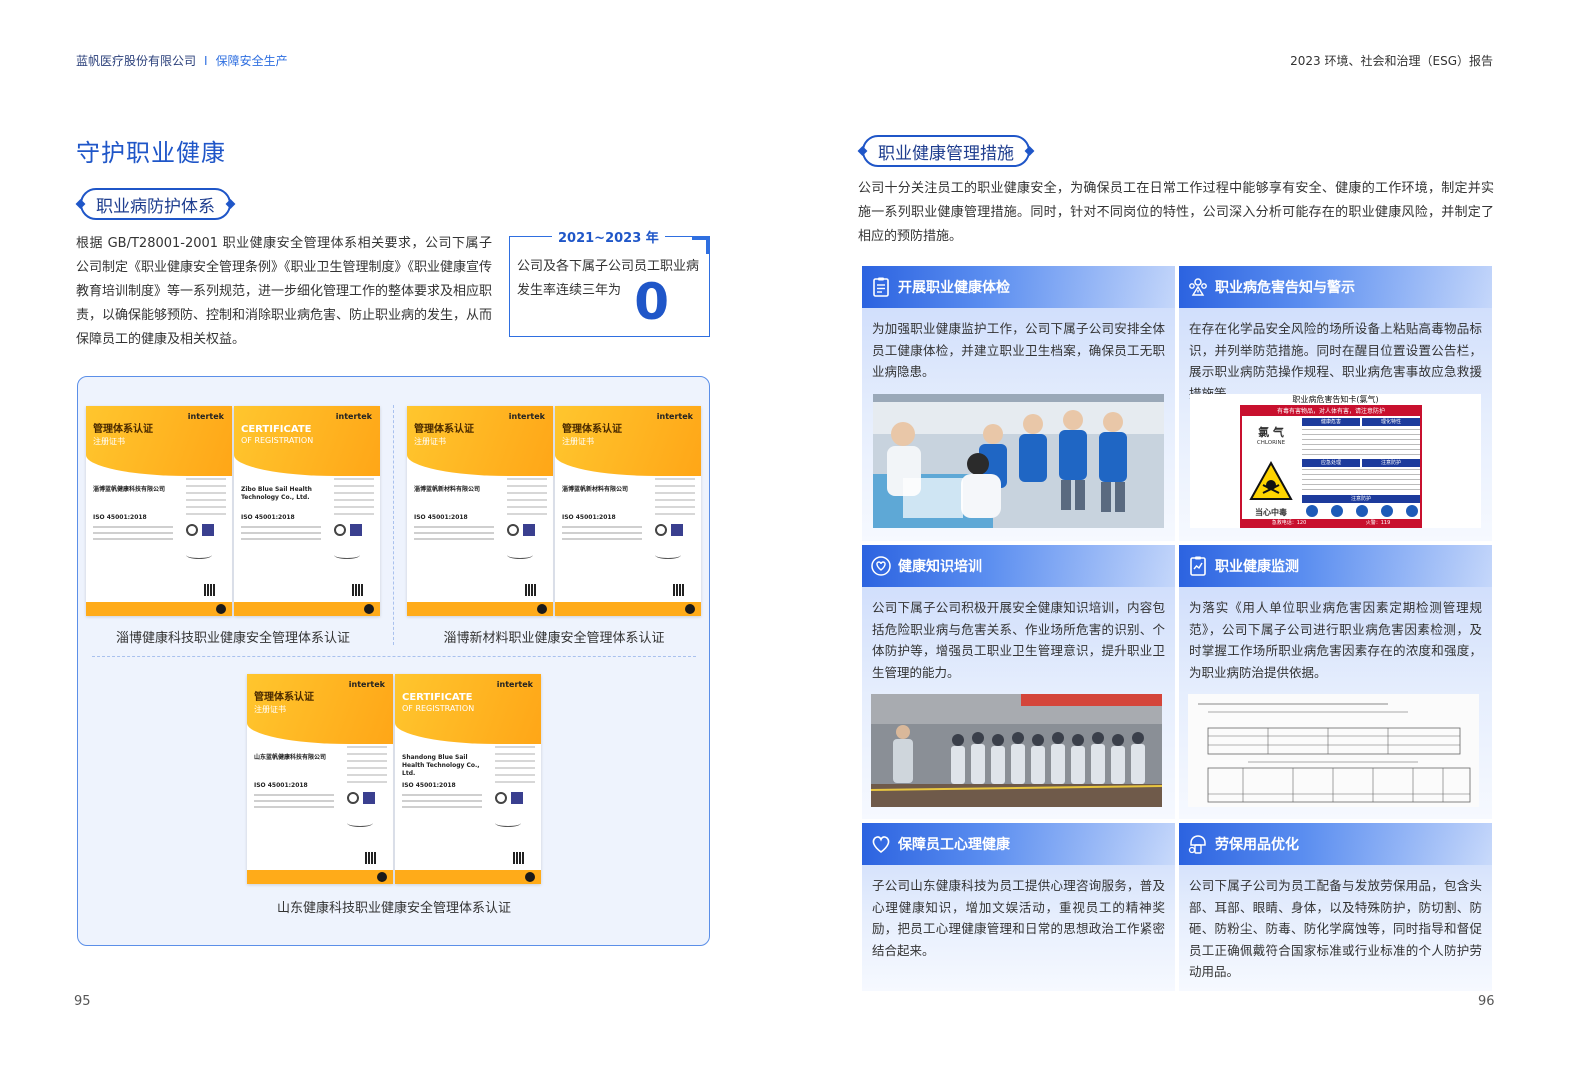 The image size is (1587, 1077). I want to click on card-title: 劳保用品优化, so click(1257, 845).